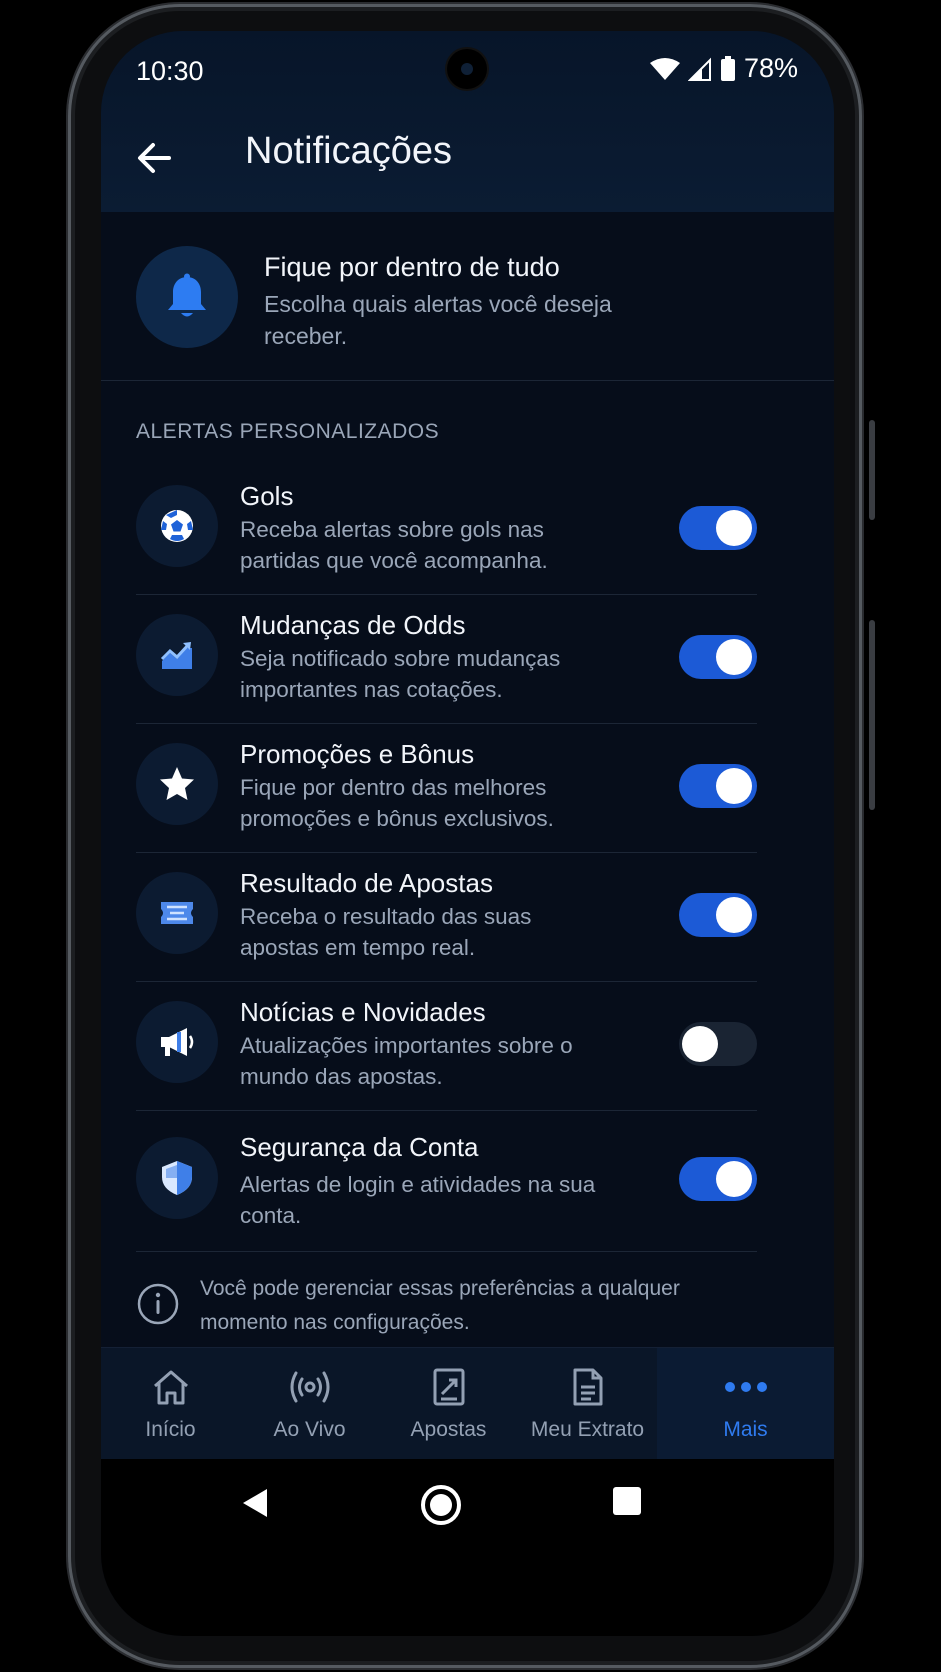 The image size is (941, 1672). I want to click on alert-title: Notícias e Novidades, so click(363, 1012).